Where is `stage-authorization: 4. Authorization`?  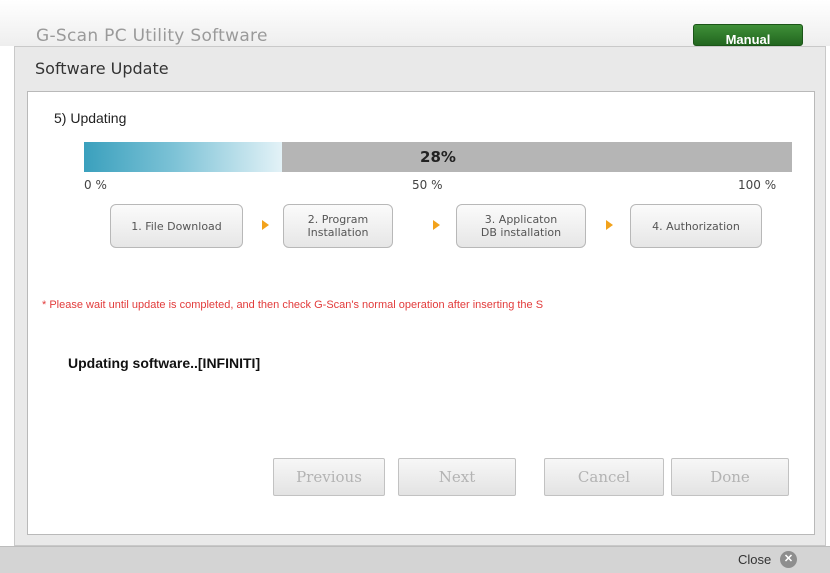
stage-authorization: 4. Authorization is located at coordinates (696, 226).